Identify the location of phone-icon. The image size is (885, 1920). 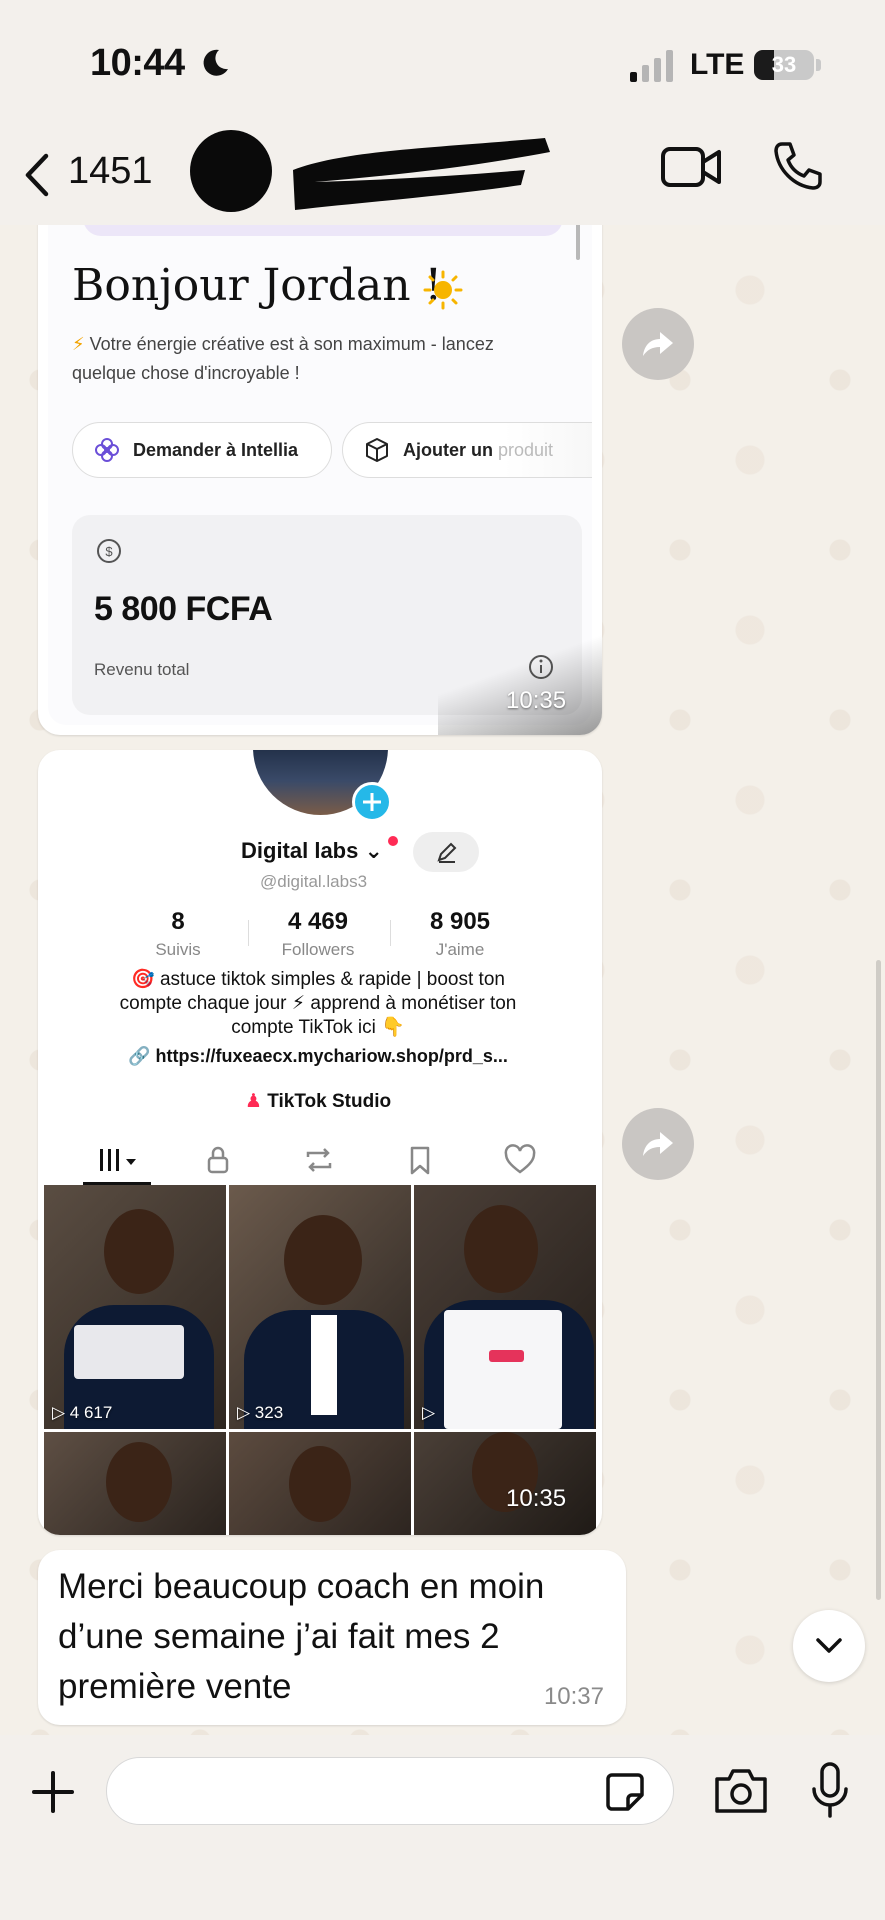
(798, 166).